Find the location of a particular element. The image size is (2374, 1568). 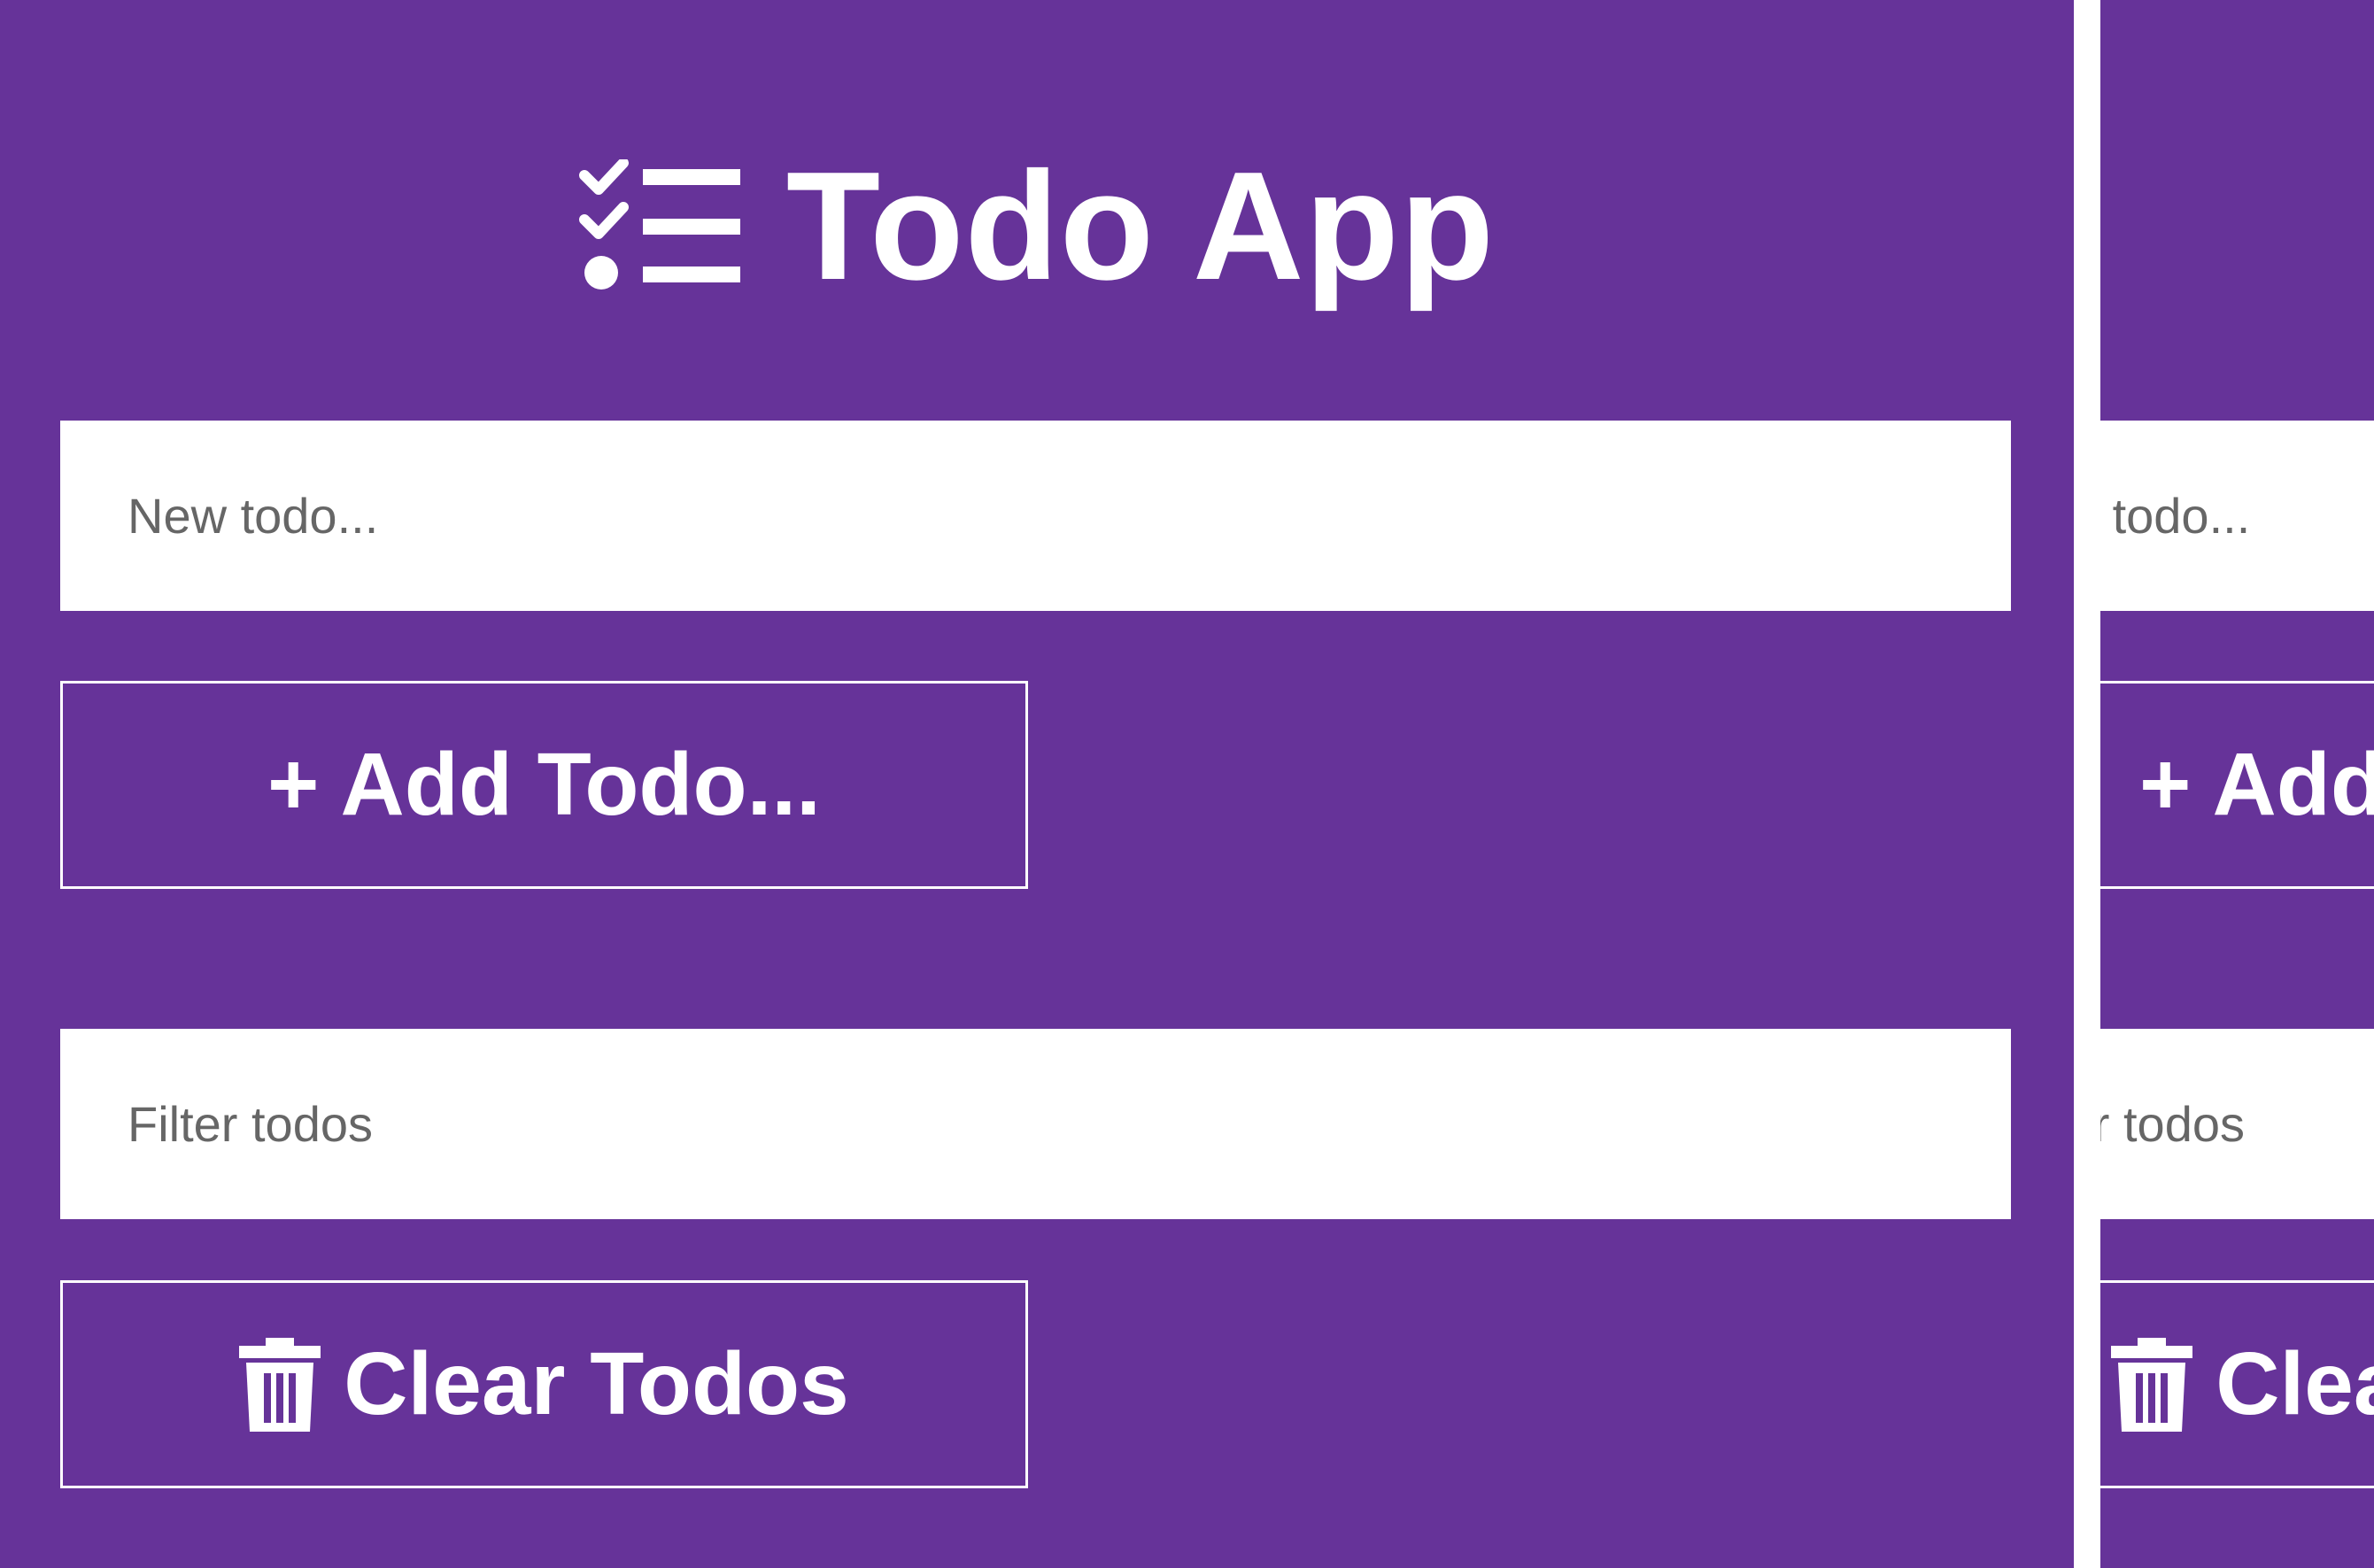

clear-todos-button-duplicate: Clear Todos is located at coordinates (2237, 1384).